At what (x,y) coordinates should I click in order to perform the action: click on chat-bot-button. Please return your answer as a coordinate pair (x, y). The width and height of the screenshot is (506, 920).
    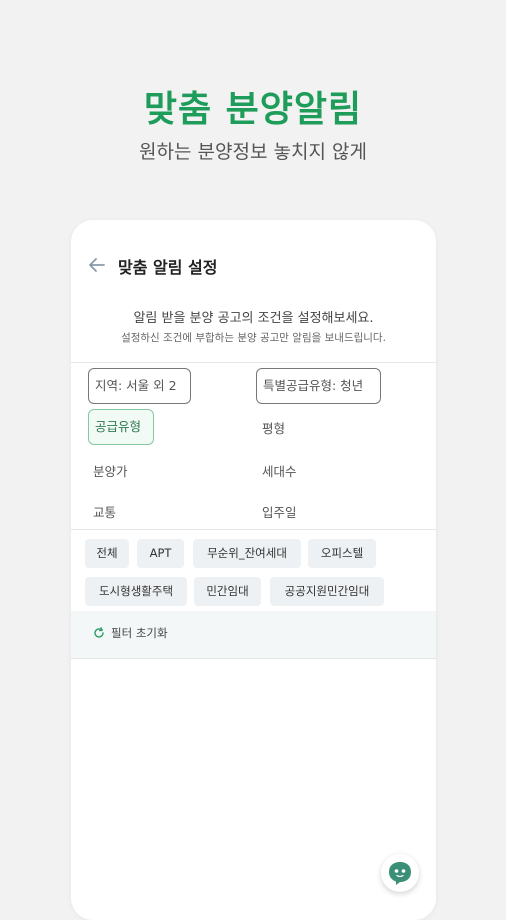
    Looking at the image, I should click on (400, 873).